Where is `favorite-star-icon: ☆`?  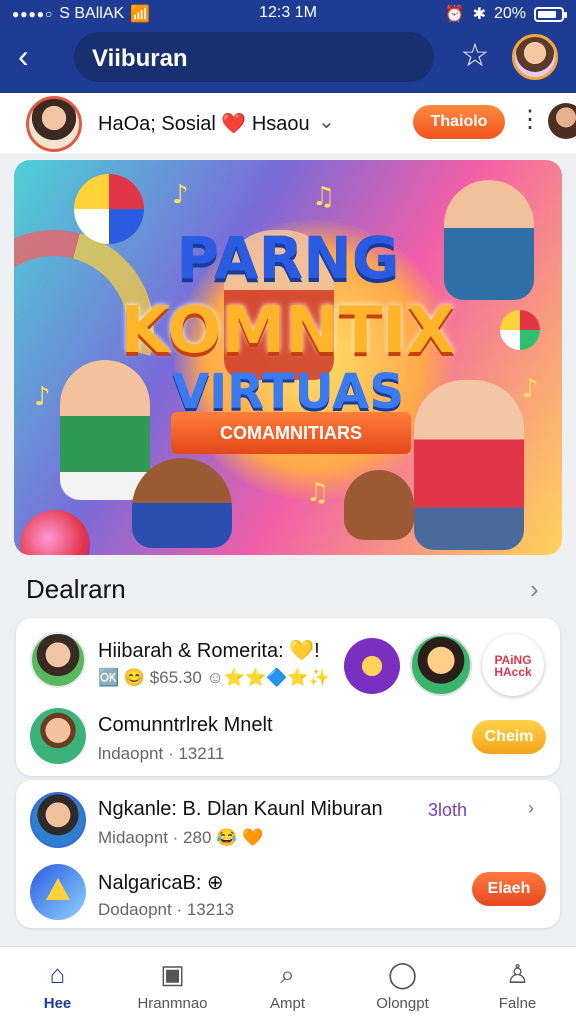
favorite-star-icon: ☆ is located at coordinates (475, 55).